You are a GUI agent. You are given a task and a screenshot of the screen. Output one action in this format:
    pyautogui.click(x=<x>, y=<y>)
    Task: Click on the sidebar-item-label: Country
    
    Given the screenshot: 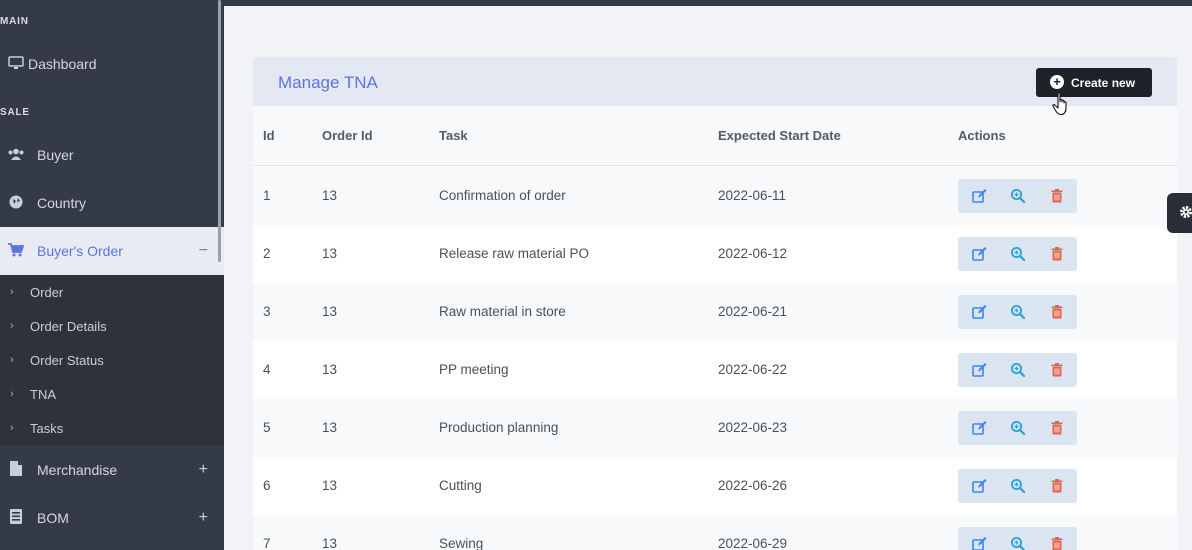 What is the action you would take?
    pyautogui.click(x=62, y=203)
    